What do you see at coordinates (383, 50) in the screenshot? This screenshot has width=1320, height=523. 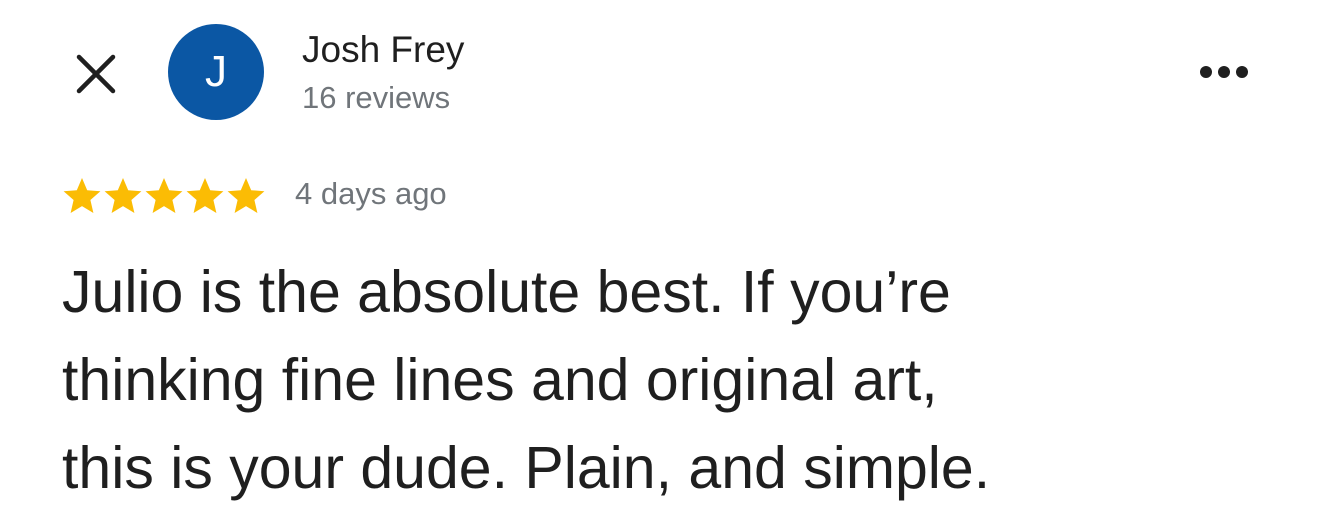 I see `reviewer-name: Josh Frey` at bounding box center [383, 50].